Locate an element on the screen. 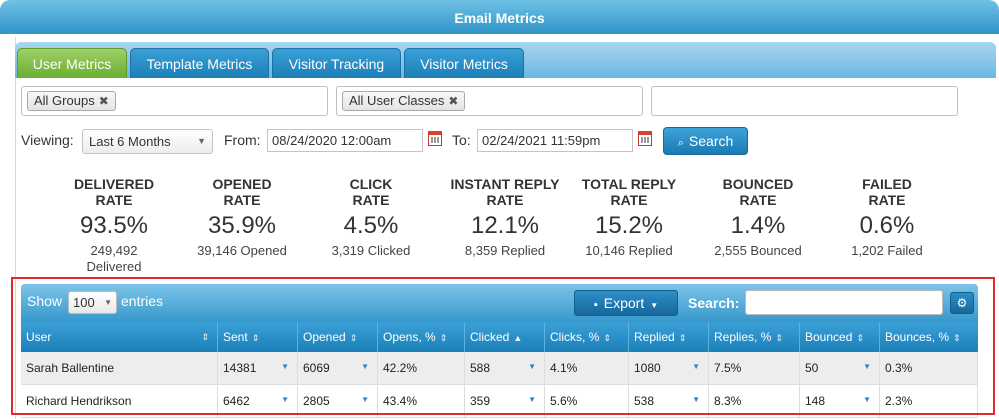  metric-value: 15.2% is located at coordinates (629, 225).